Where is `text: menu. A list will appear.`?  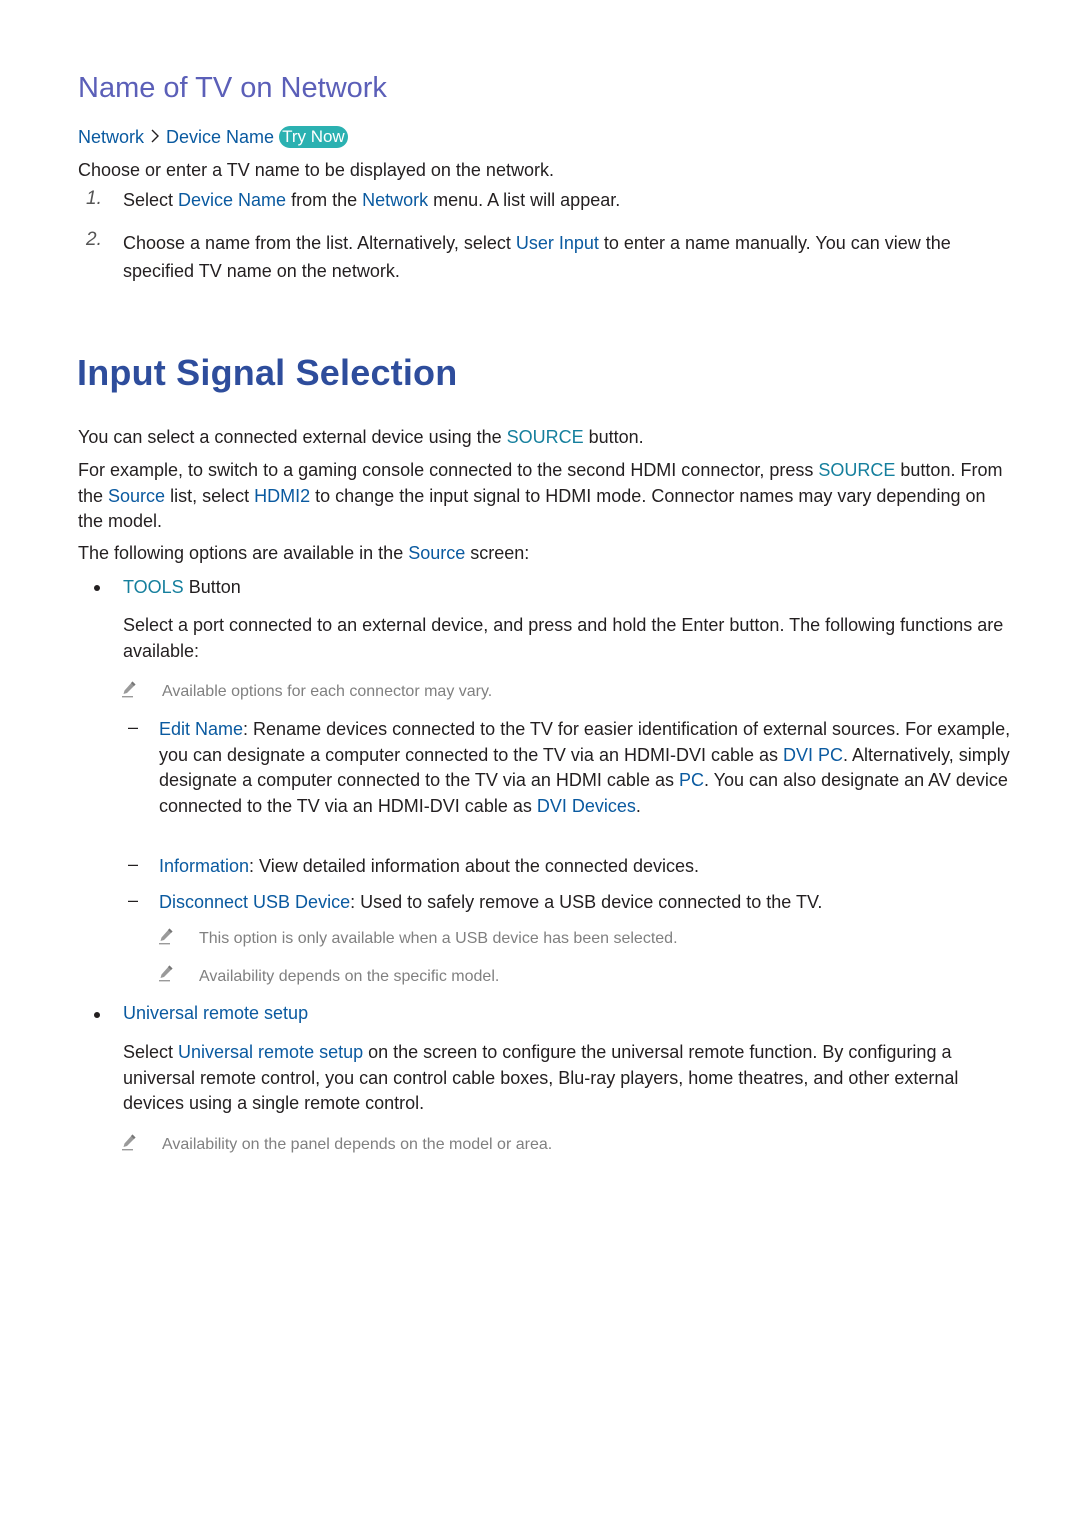
text: menu. A list will appear. is located at coordinates (524, 200).